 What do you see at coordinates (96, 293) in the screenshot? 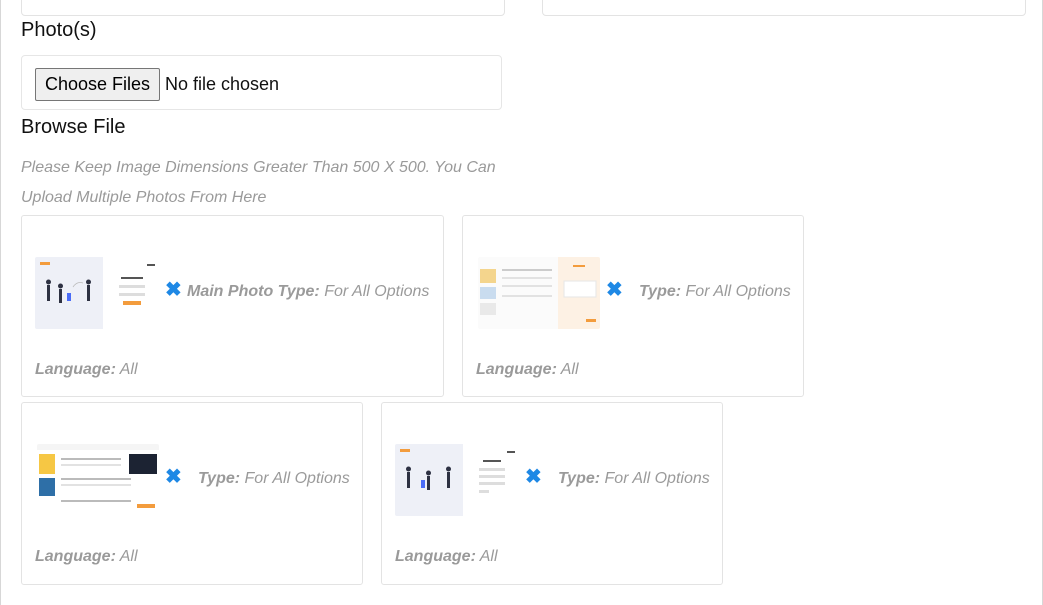
I see `photo-thumbnail-sign-in` at bounding box center [96, 293].